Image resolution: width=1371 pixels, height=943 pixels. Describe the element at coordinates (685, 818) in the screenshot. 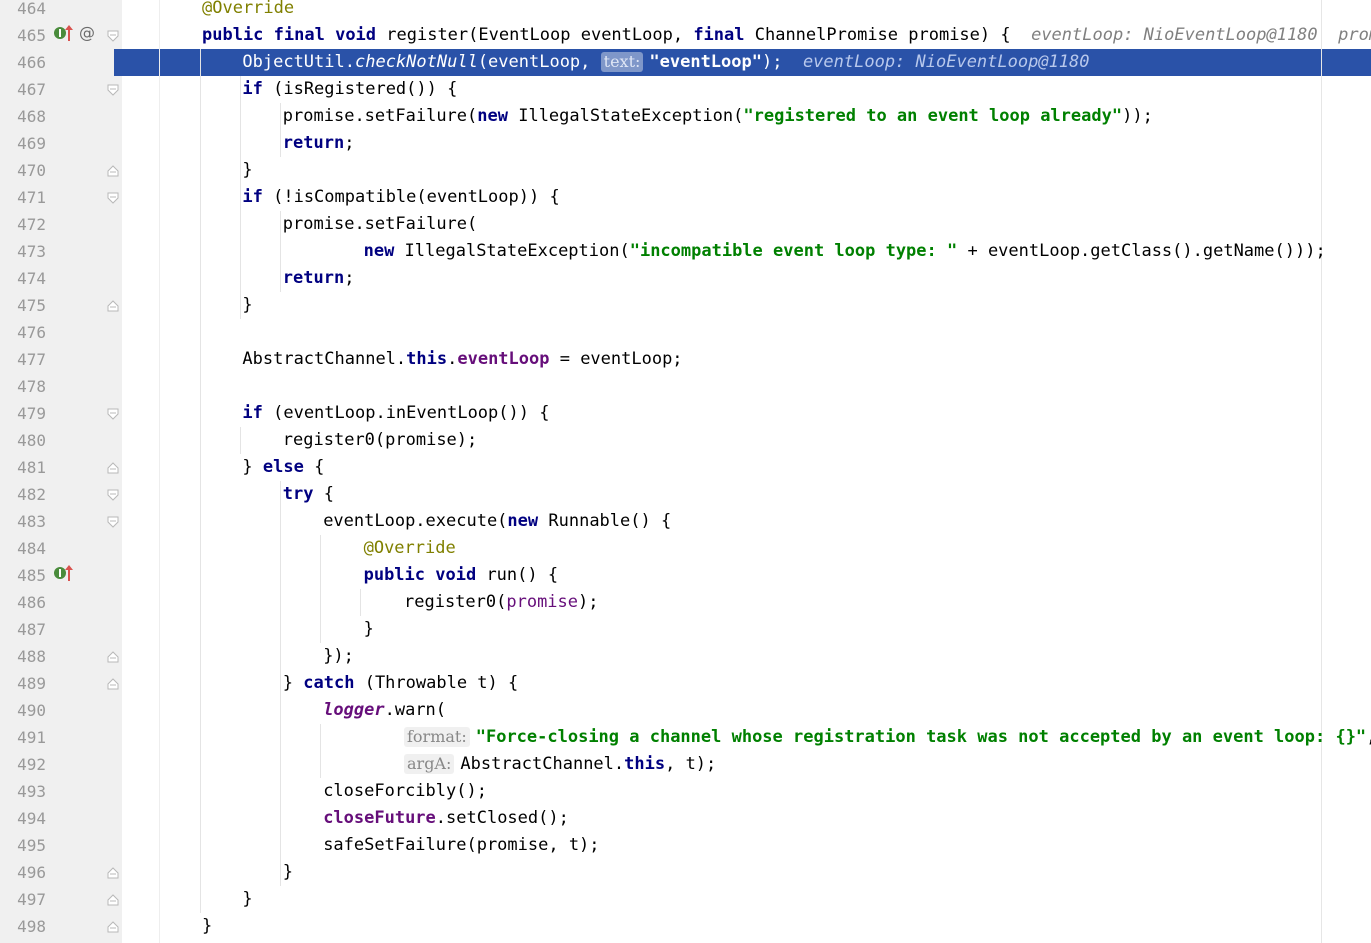

I see `code-line-494: 494 closeFuture.setClosed();` at that location.